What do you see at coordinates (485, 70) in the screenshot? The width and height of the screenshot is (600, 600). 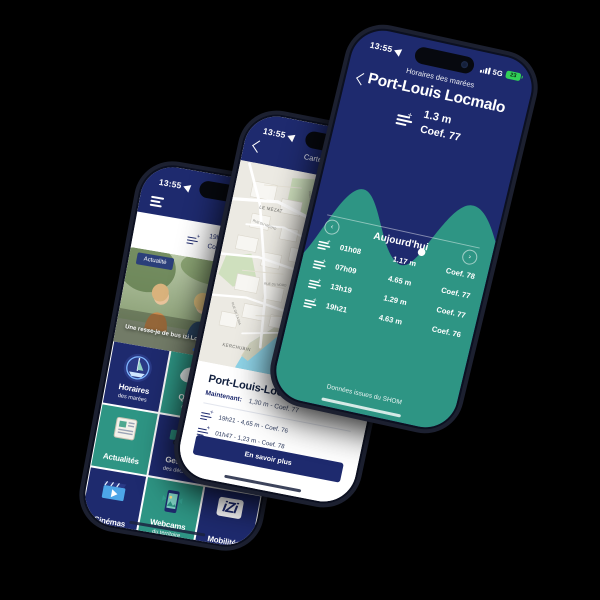 I see `signal-bars-icon` at bounding box center [485, 70].